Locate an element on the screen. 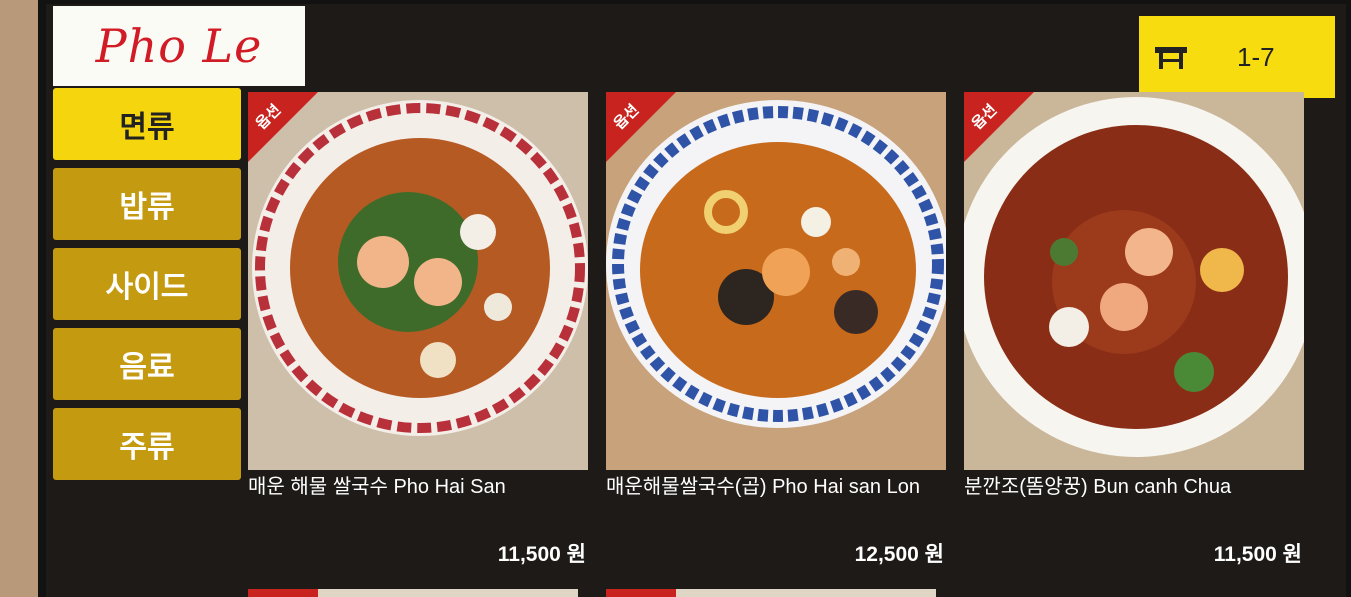  category-label: 사이드 is located at coordinates (147, 287).